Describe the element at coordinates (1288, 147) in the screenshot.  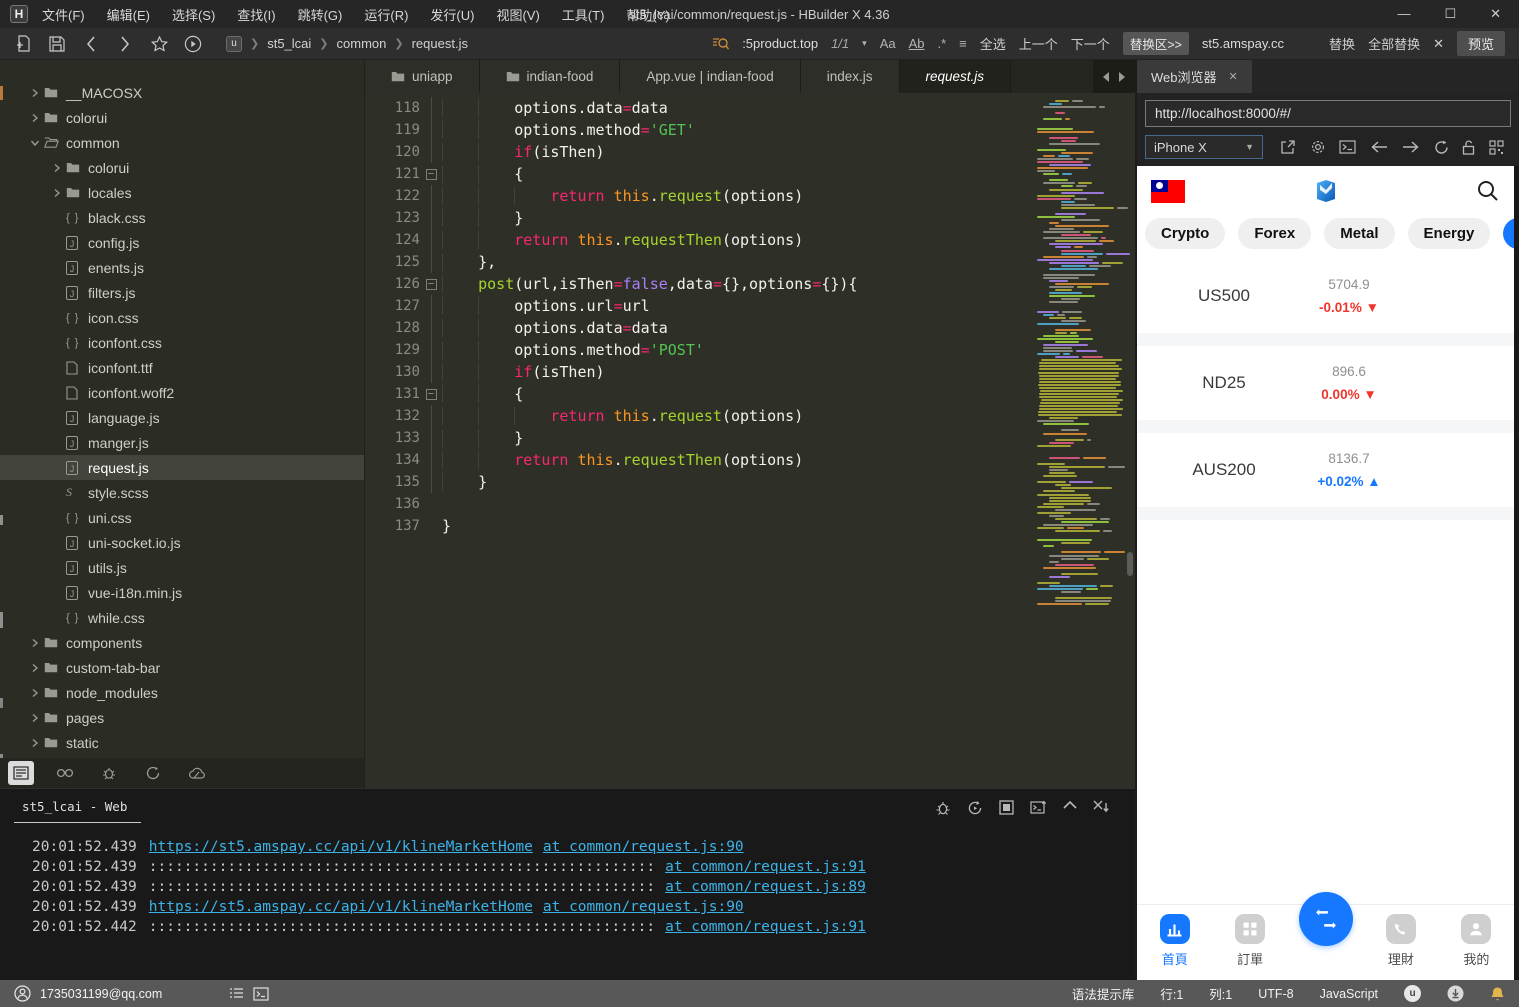
I see `open-external-icon` at that location.